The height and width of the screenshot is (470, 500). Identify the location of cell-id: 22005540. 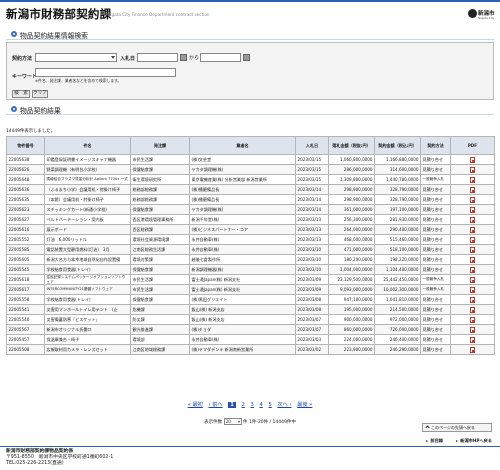
(25, 319).